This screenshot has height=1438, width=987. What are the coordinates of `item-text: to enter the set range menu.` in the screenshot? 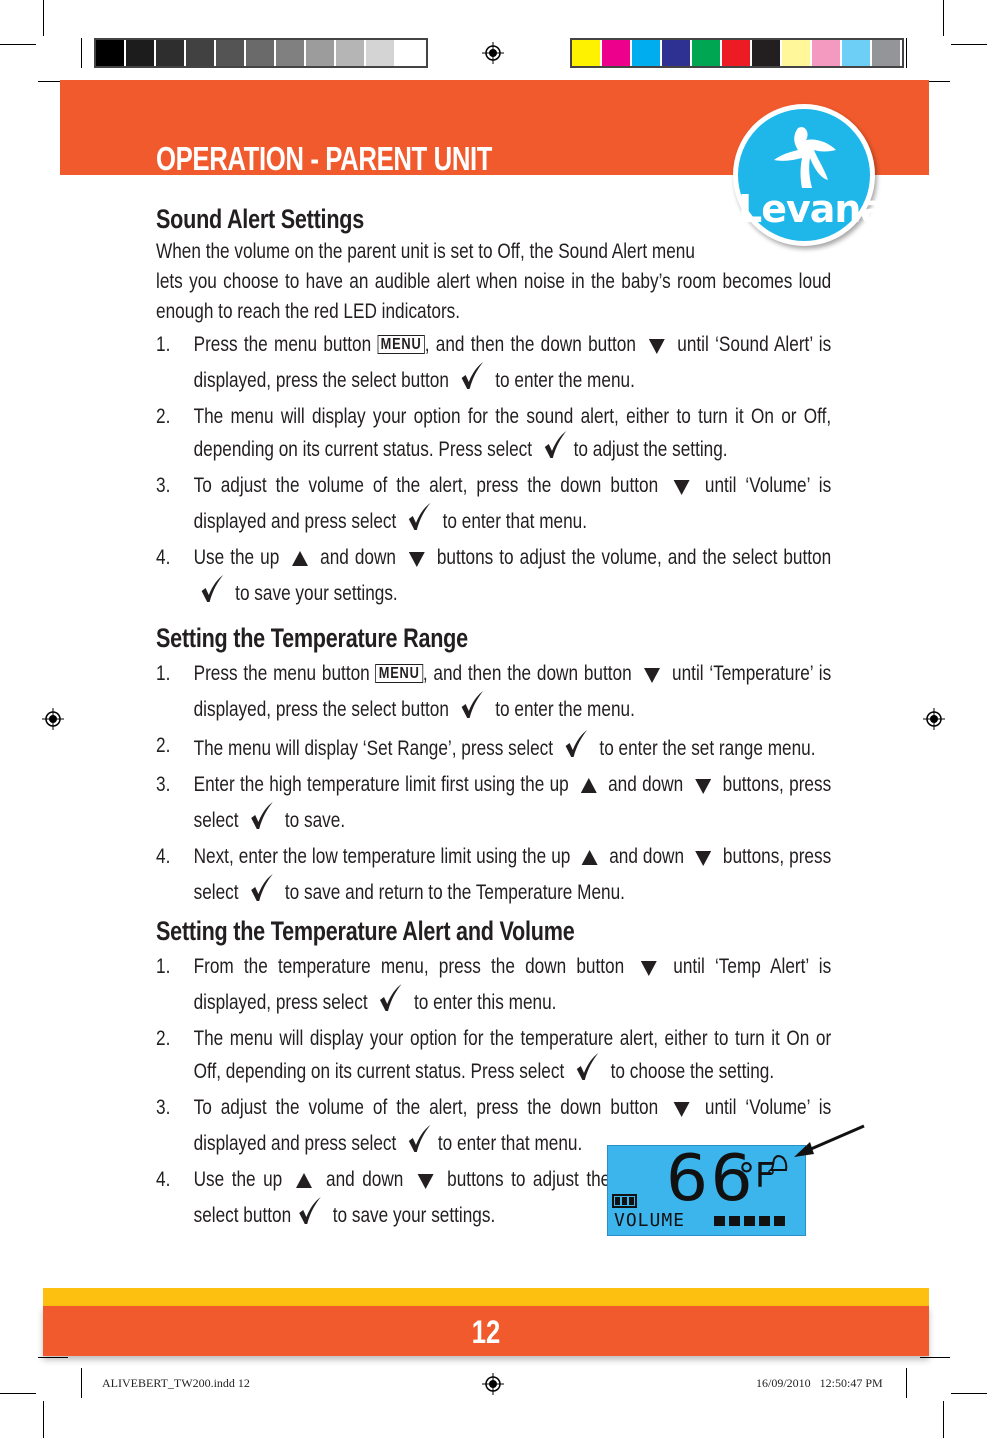 It's located at (705, 748).